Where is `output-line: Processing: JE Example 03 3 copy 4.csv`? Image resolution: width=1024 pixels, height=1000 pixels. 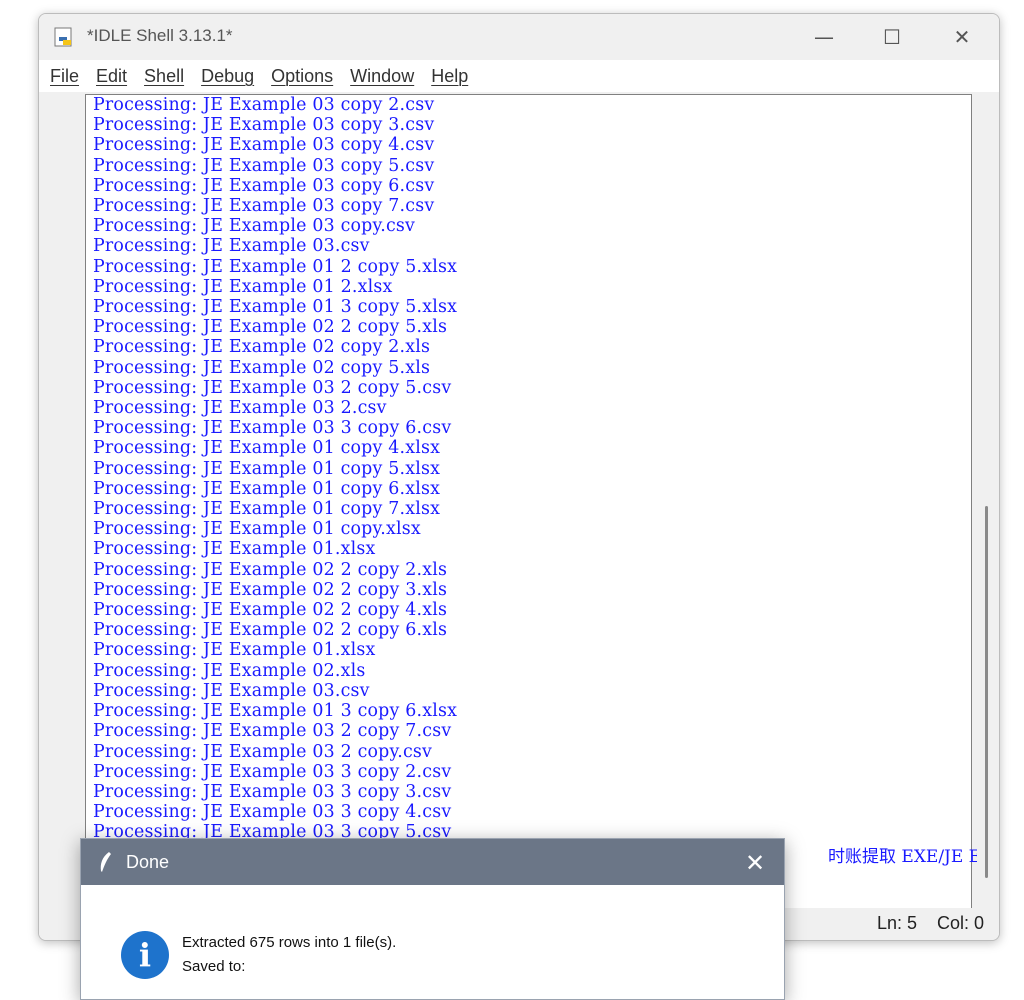 output-line: Processing: JE Example 03 3 copy 4.csv is located at coordinates (272, 812).